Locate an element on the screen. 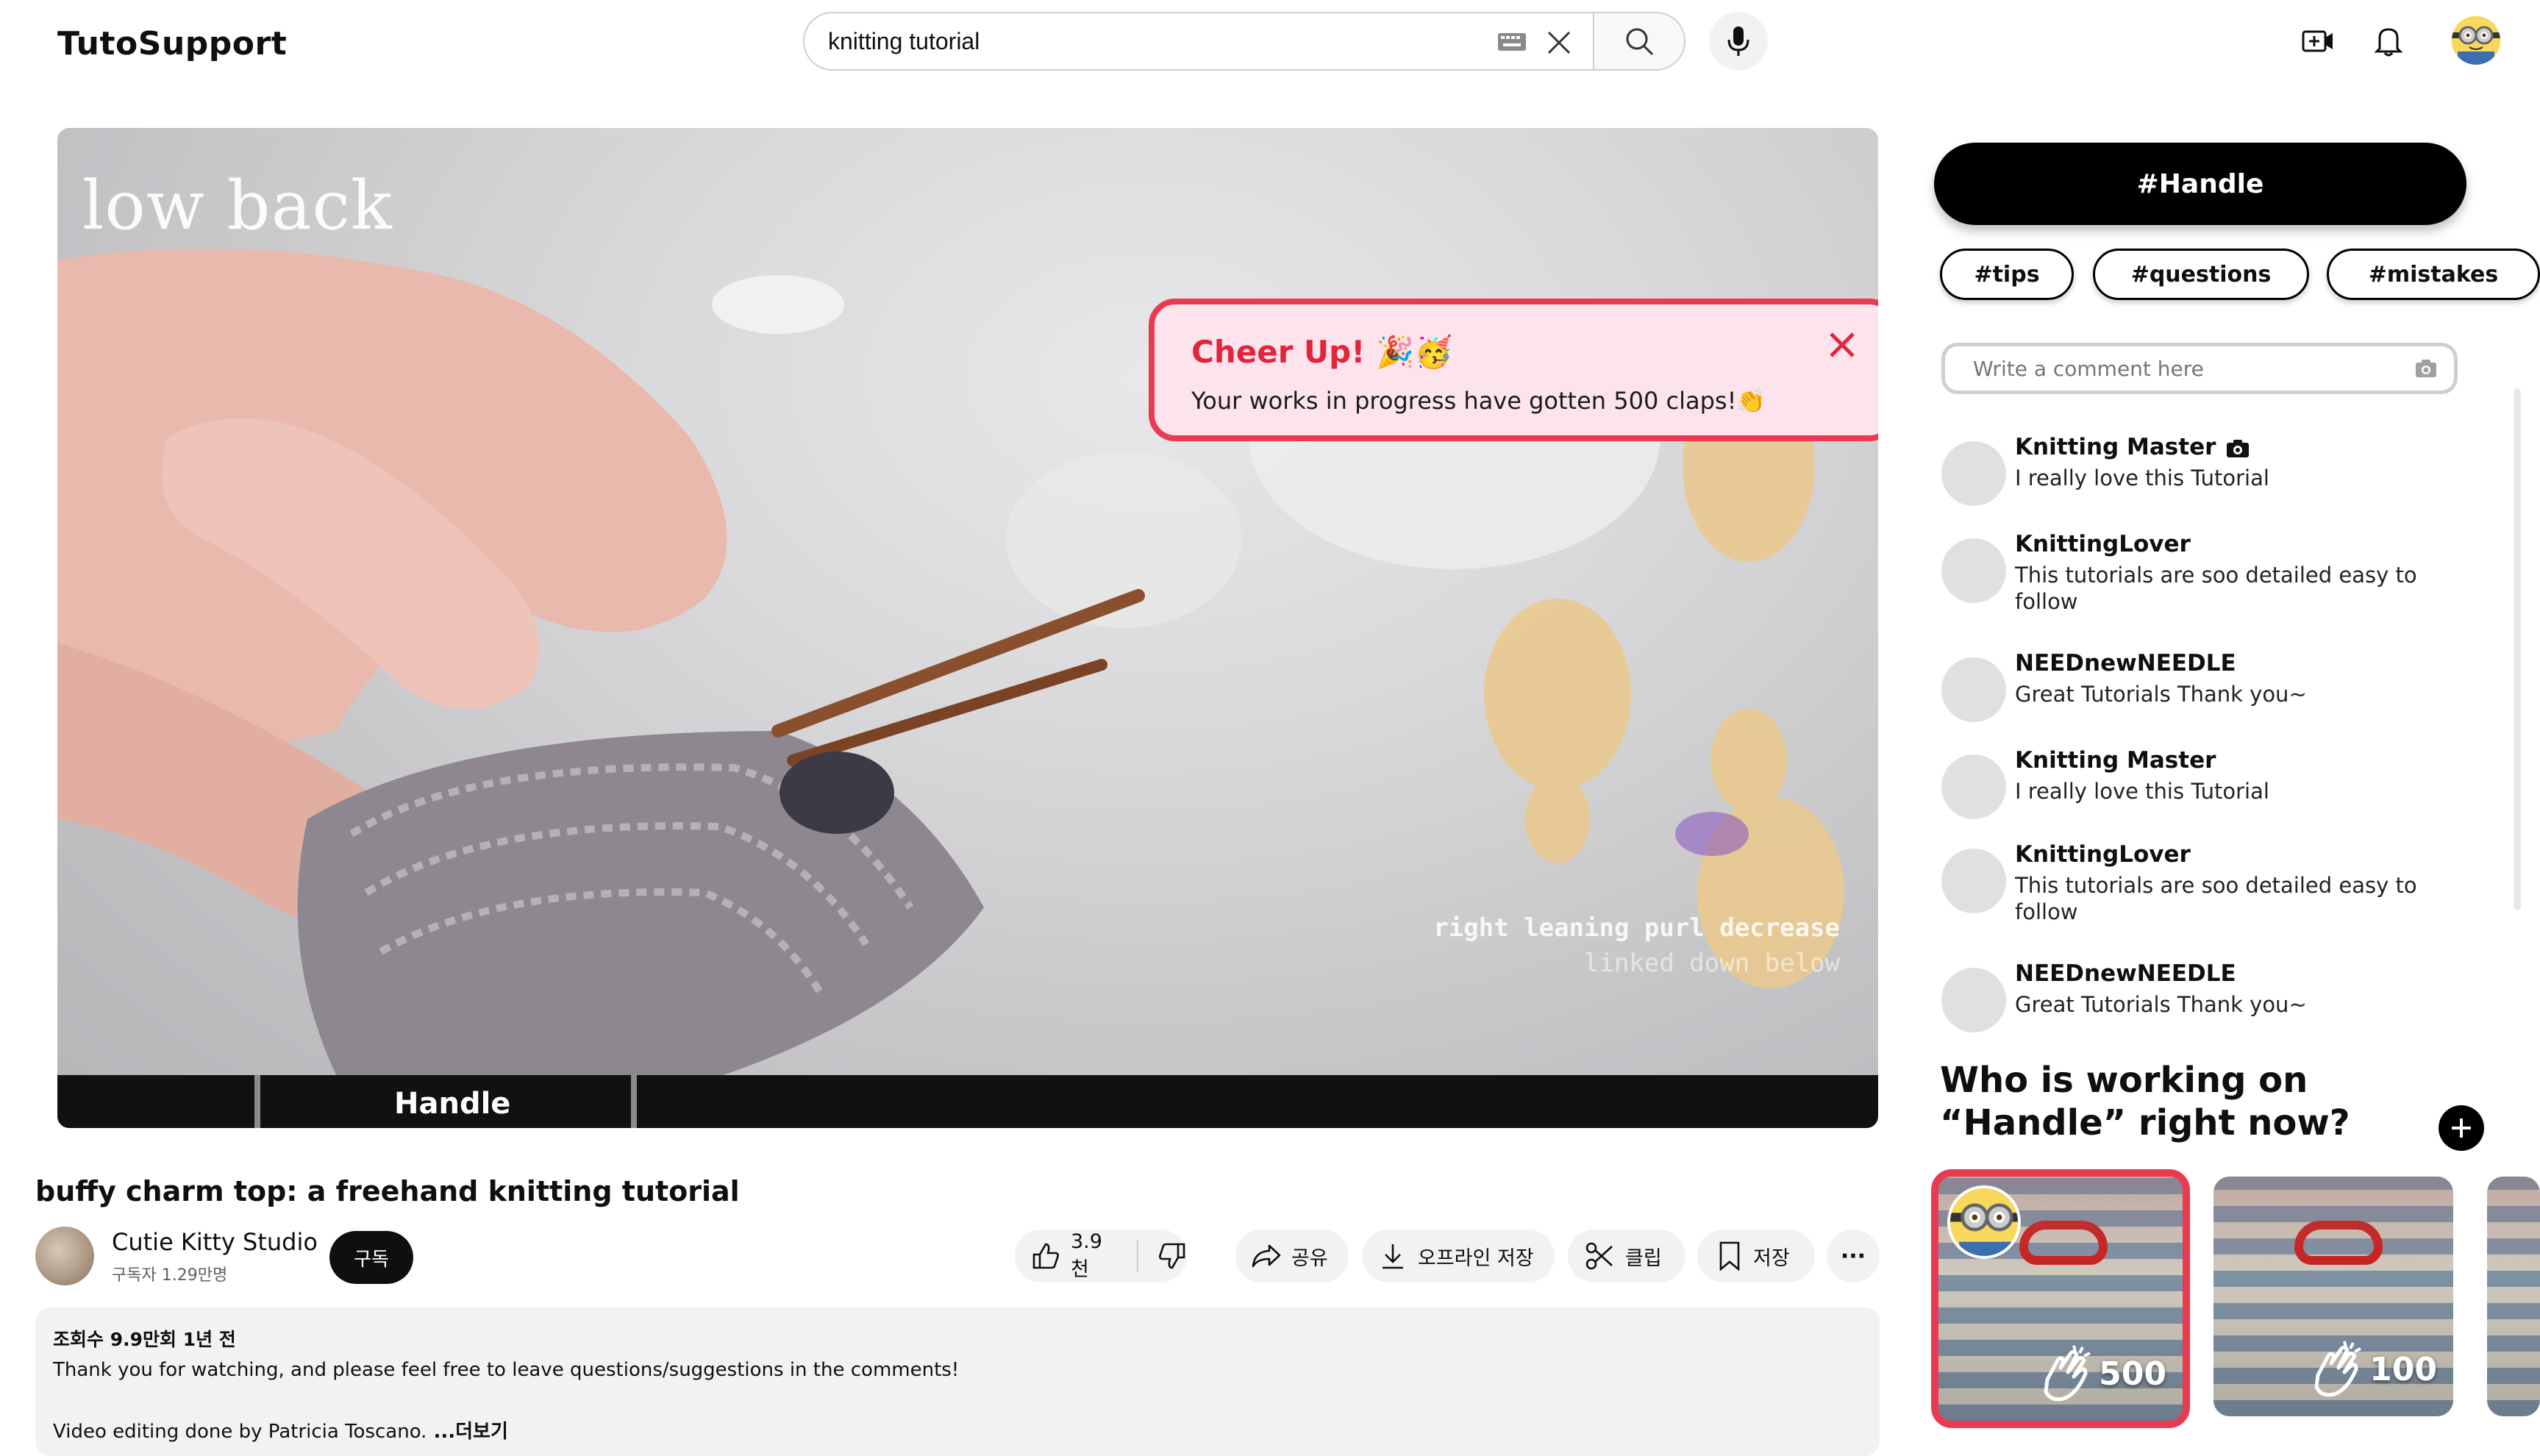 This screenshot has height=1456, width=2540. video-caption-line-2: linked down below is located at coordinates (1712, 963).